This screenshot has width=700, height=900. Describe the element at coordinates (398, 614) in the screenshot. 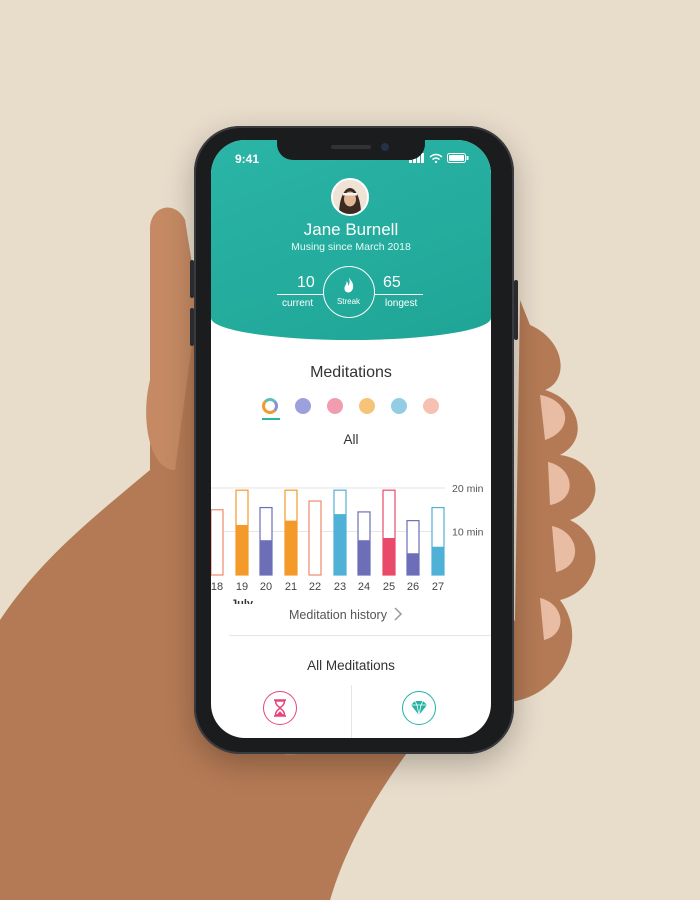

I see `chevron-right-icon` at that location.